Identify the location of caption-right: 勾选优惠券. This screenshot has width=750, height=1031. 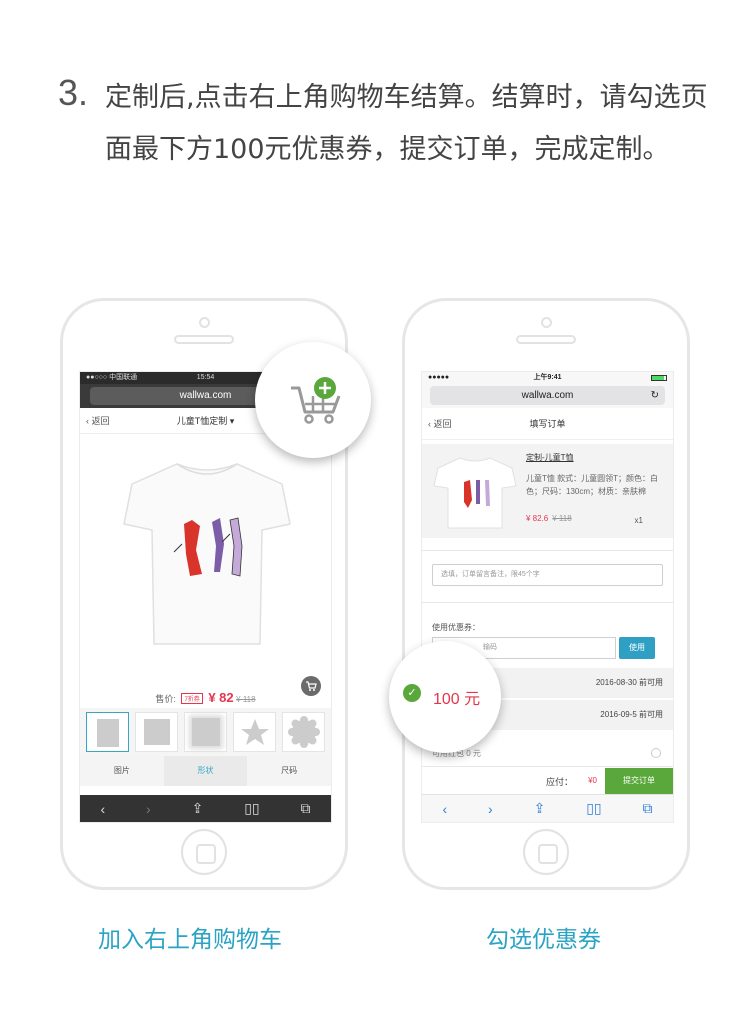
(543, 940).